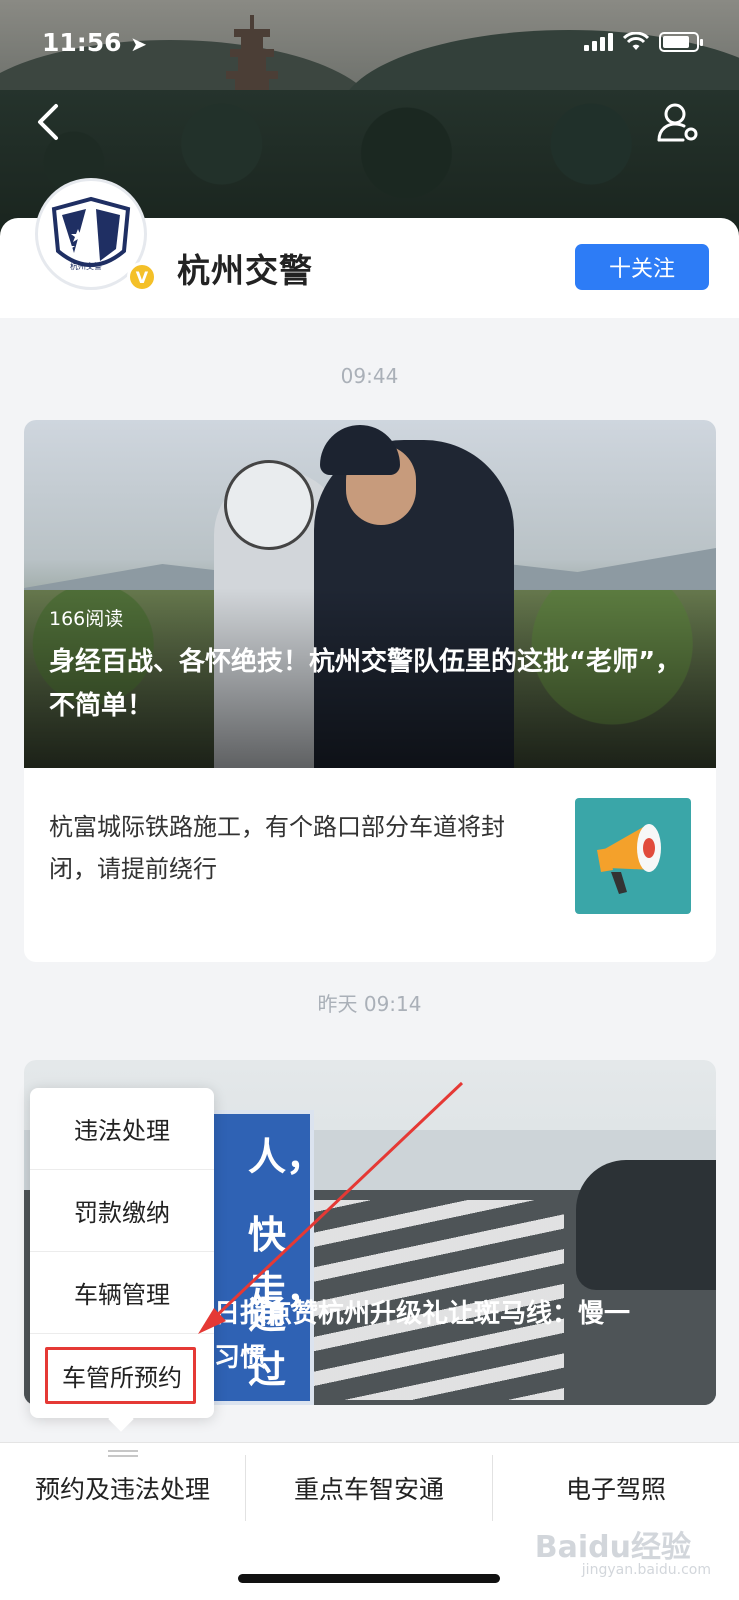 This screenshot has width=739, height=1600. Describe the element at coordinates (95, 42) in the screenshot. I see `status-time: 11:56 ➤` at that location.